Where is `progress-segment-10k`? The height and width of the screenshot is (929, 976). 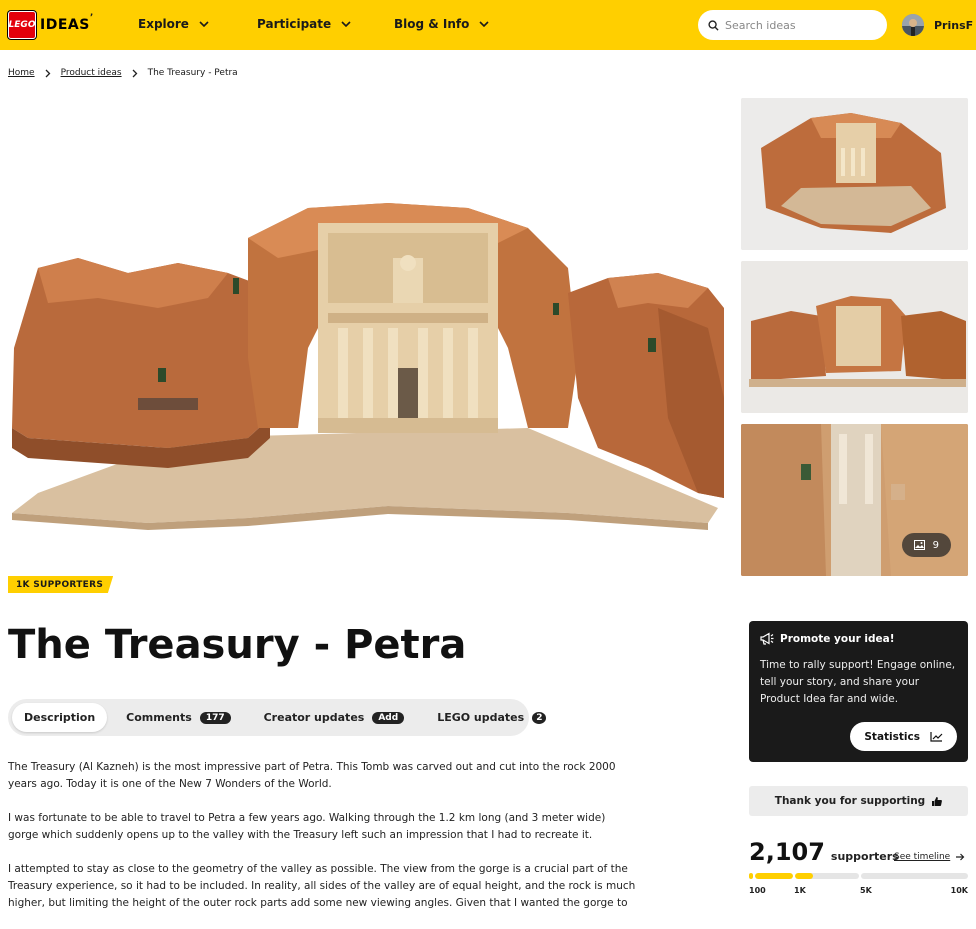 progress-segment-10k is located at coordinates (914, 876).